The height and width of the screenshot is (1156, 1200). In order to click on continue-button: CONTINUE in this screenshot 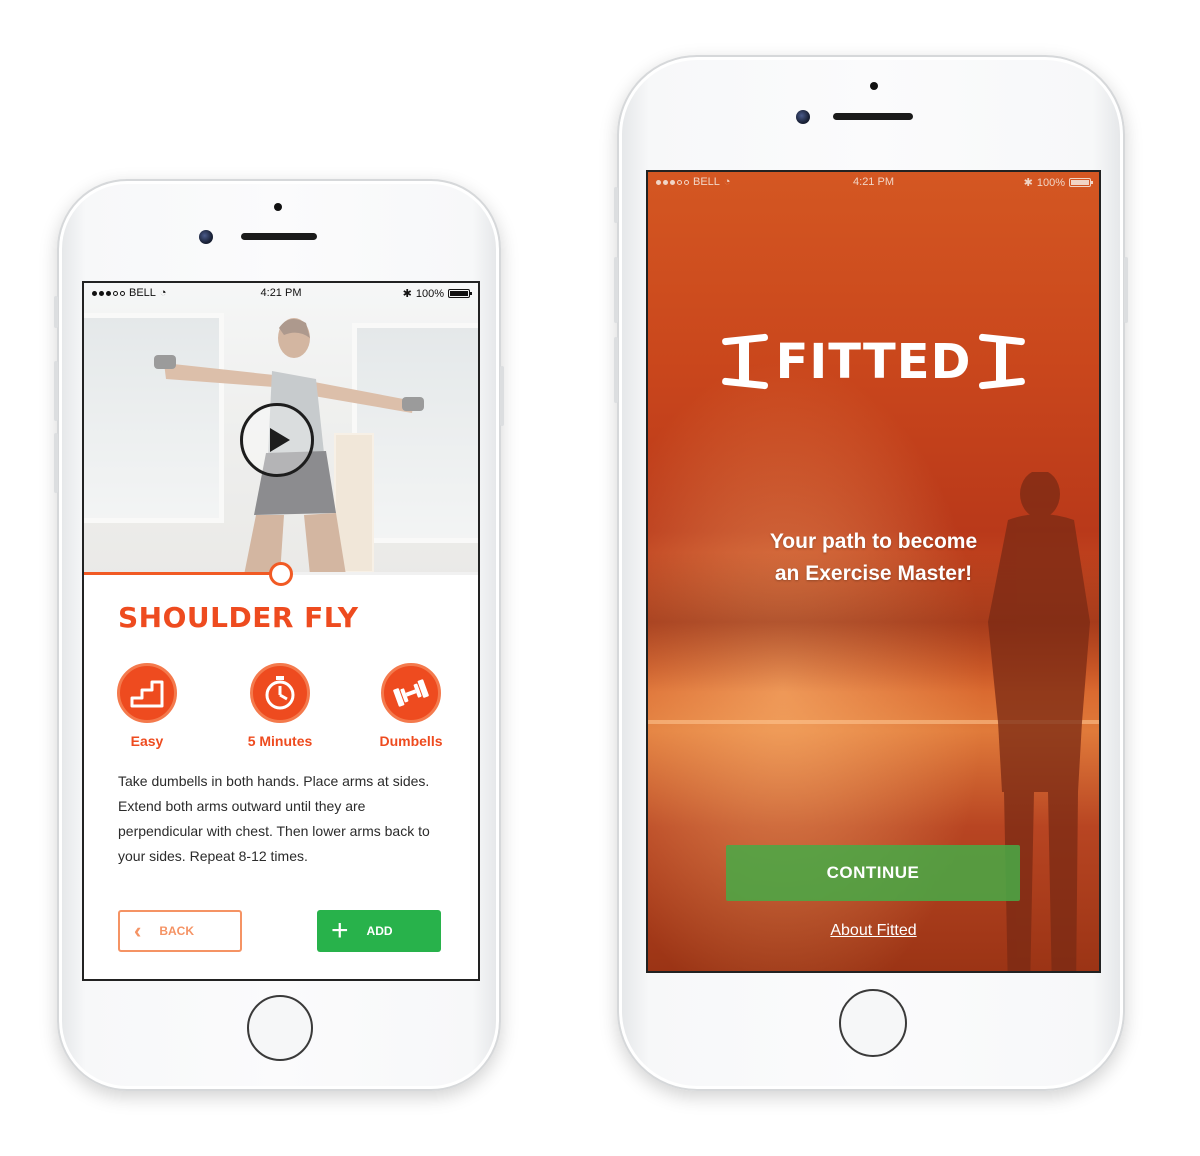, I will do `click(873, 873)`.